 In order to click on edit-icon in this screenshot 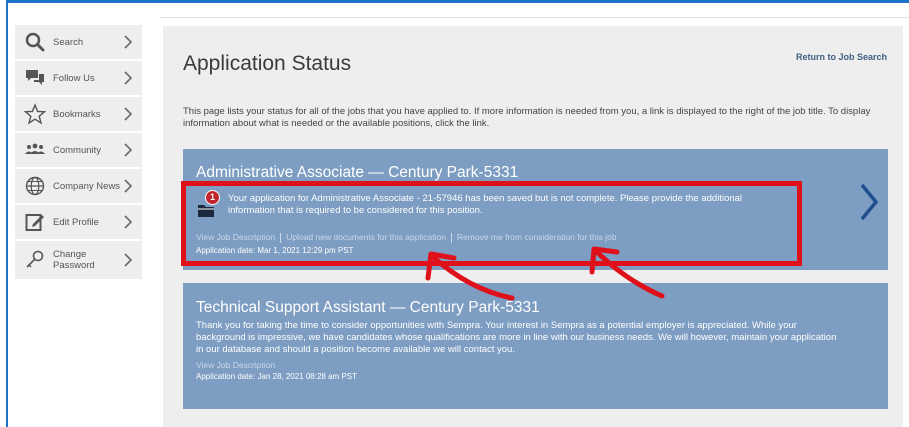, I will do `click(34, 222)`.